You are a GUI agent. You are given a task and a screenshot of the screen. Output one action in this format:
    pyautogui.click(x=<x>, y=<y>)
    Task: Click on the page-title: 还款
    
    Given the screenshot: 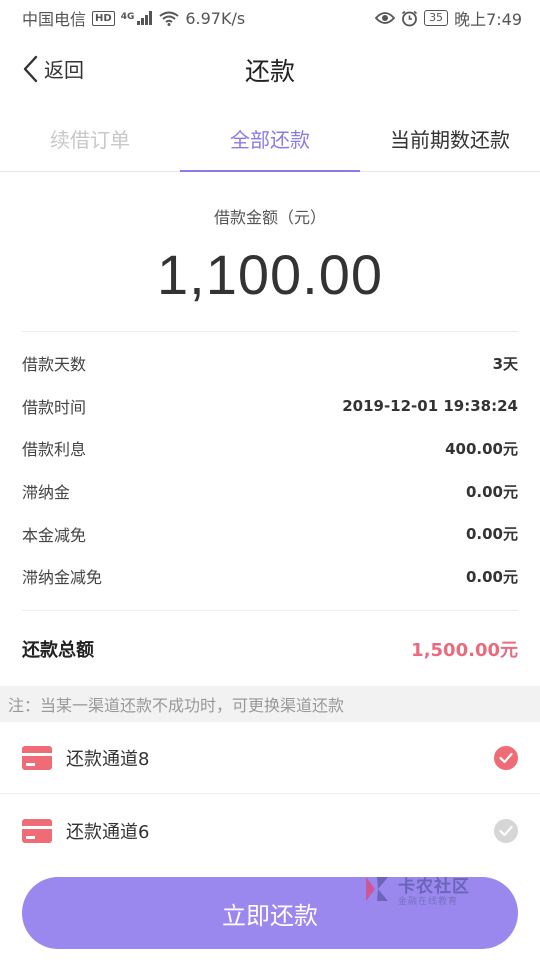 What is the action you would take?
    pyautogui.click(x=269, y=71)
    